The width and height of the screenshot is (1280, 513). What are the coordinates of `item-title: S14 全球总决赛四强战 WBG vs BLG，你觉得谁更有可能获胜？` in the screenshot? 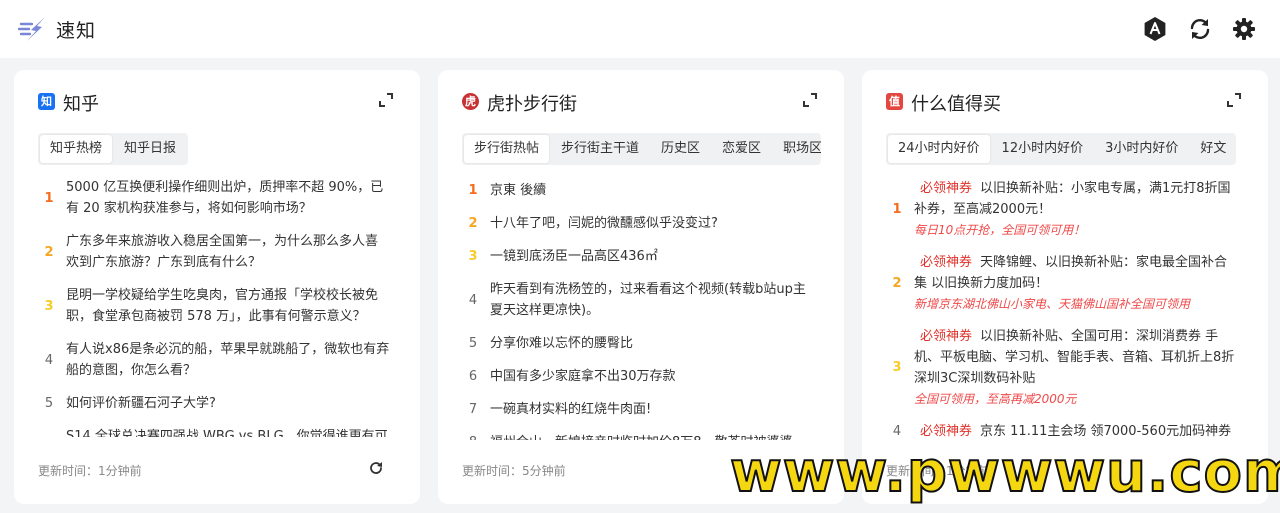 It's located at (227, 433).